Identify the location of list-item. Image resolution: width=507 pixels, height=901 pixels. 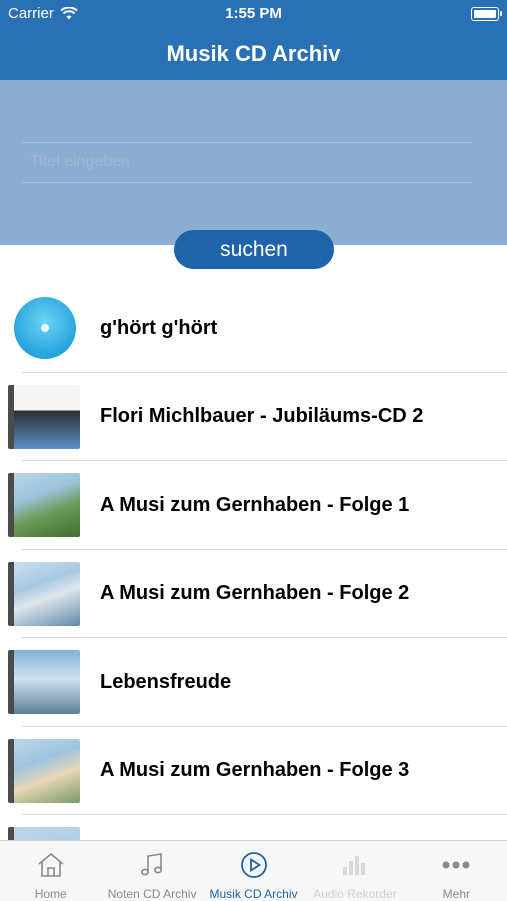
(253, 827).